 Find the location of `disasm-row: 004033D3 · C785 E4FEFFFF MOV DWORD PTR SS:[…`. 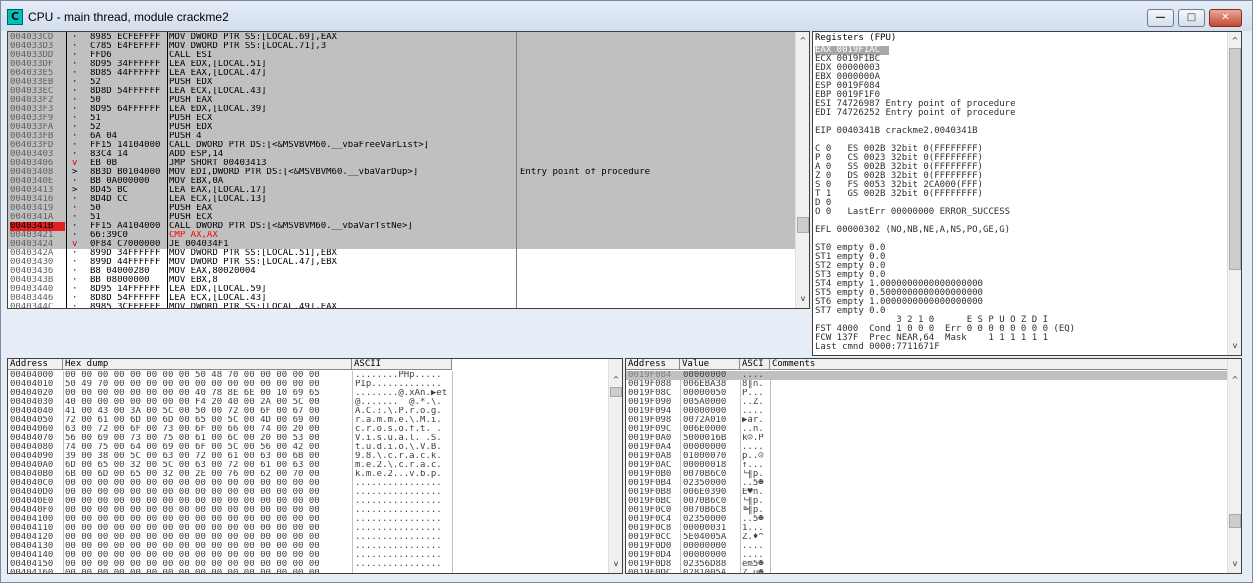

disasm-row: 004033D3 · C785 E4FEFFFF MOV DWORD PTR SS:[… is located at coordinates (402, 46).